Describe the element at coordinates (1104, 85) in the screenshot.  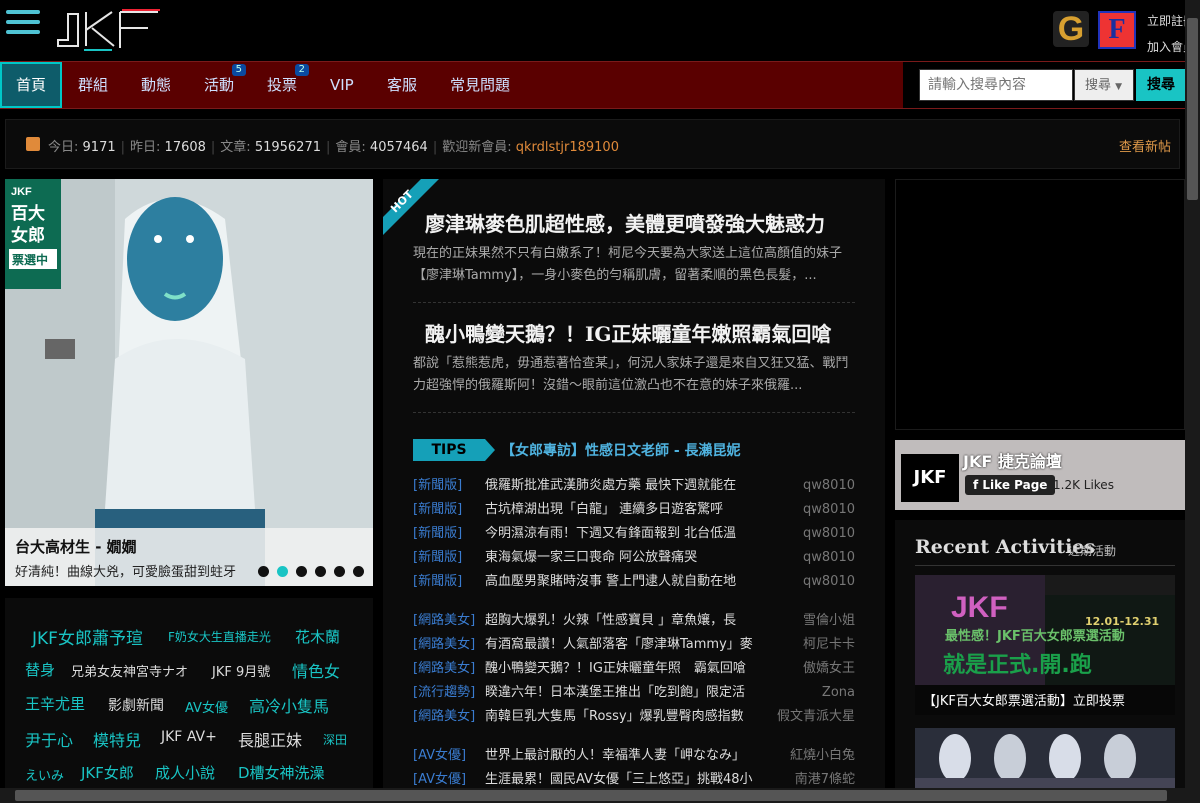
I see `search-type-select: 搜尋 ▼` at that location.